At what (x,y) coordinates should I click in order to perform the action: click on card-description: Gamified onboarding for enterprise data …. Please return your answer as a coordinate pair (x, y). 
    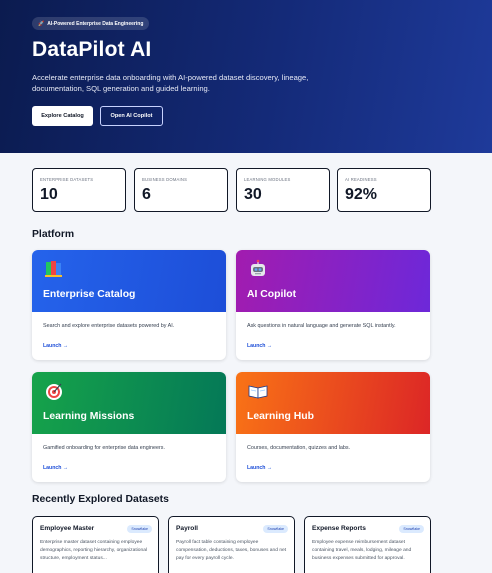
    Looking at the image, I should click on (104, 448).